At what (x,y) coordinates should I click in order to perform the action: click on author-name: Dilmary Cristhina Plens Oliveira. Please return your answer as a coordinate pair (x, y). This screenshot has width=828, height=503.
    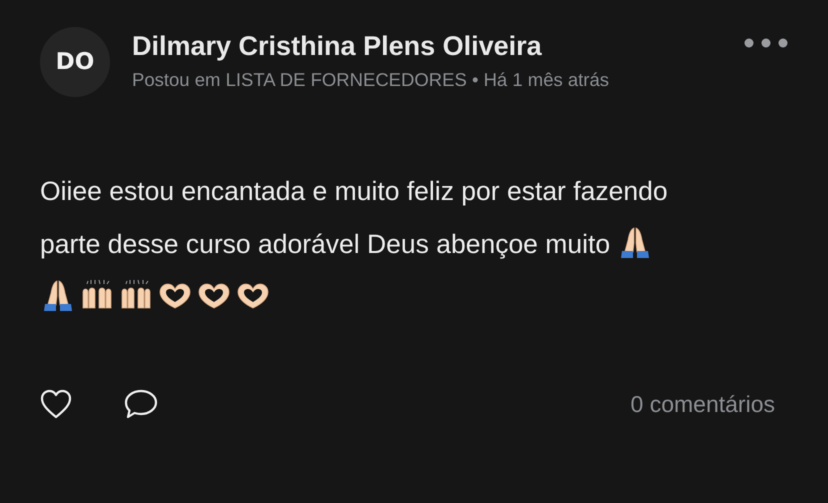
    Looking at the image, I should click on (438, 46).